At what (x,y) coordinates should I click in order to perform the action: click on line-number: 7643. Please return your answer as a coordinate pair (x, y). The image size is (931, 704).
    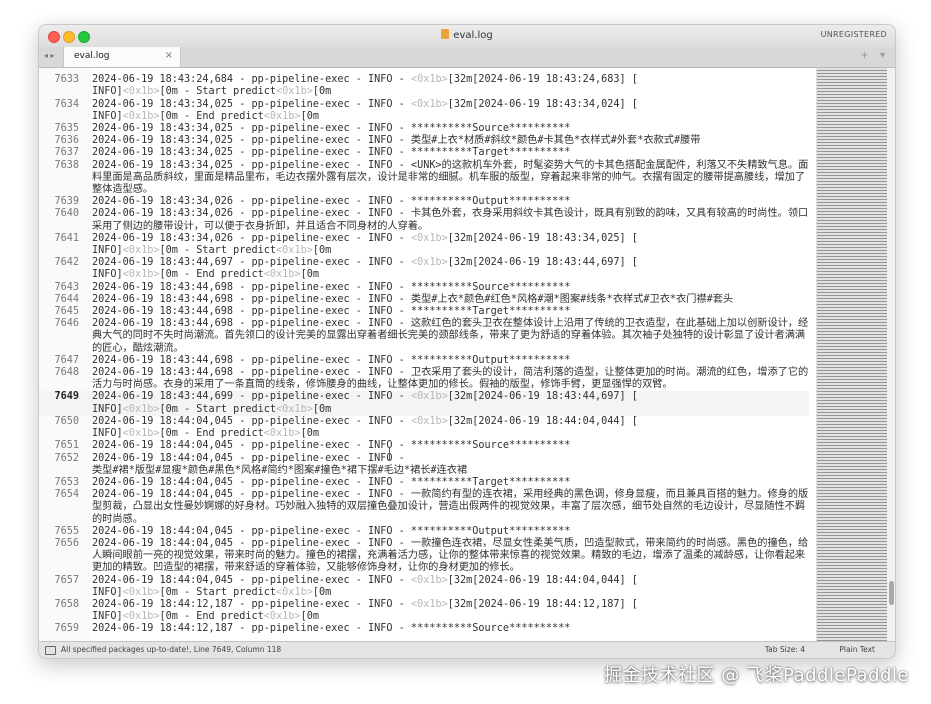
    Looking at the image, I should click on (66, 287).